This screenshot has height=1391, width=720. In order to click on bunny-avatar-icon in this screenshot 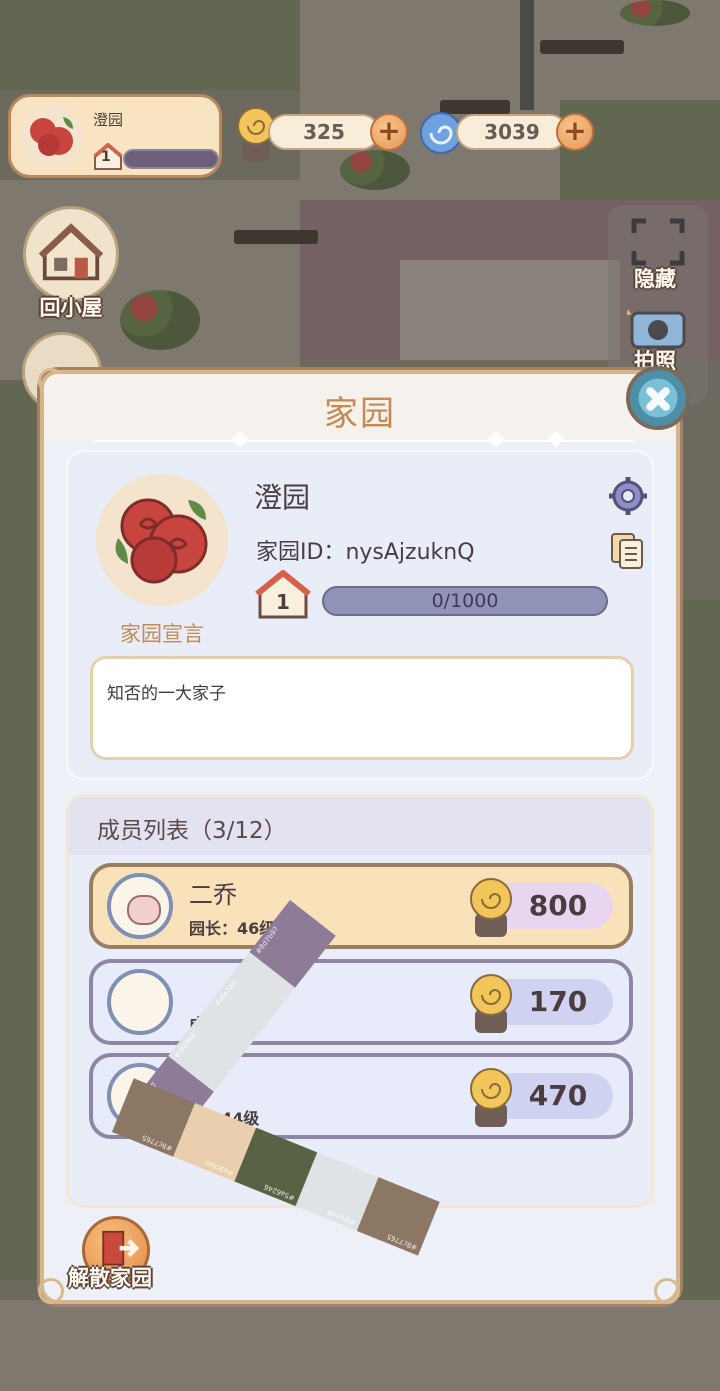, I will do `click(140, 906)`.